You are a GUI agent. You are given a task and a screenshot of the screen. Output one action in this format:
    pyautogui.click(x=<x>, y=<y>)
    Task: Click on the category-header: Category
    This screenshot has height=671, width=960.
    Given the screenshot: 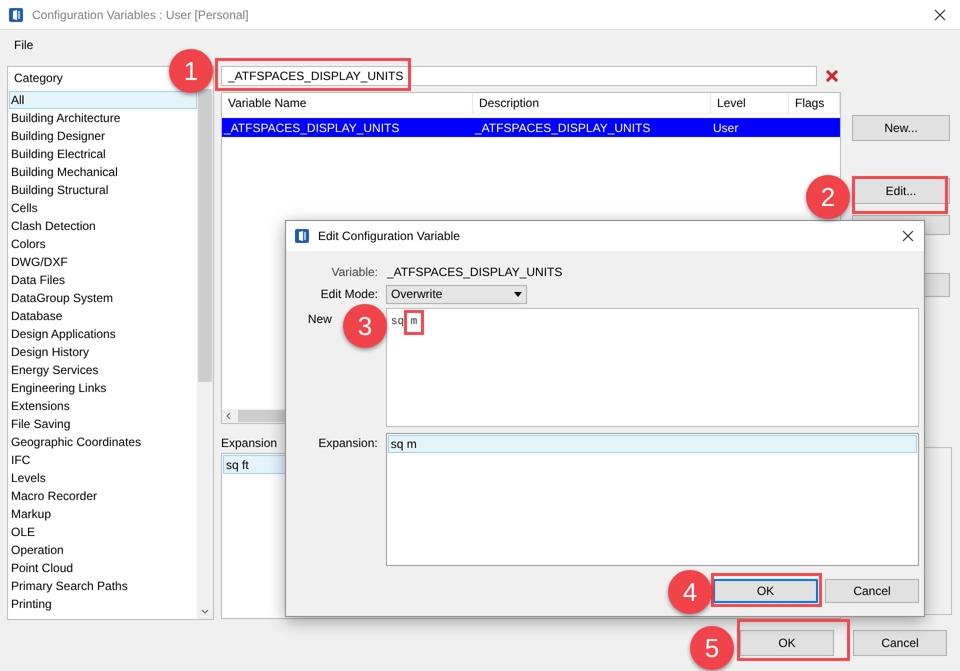 What is the action you would take?
    pyautogui.click(x=38, y=78)
    